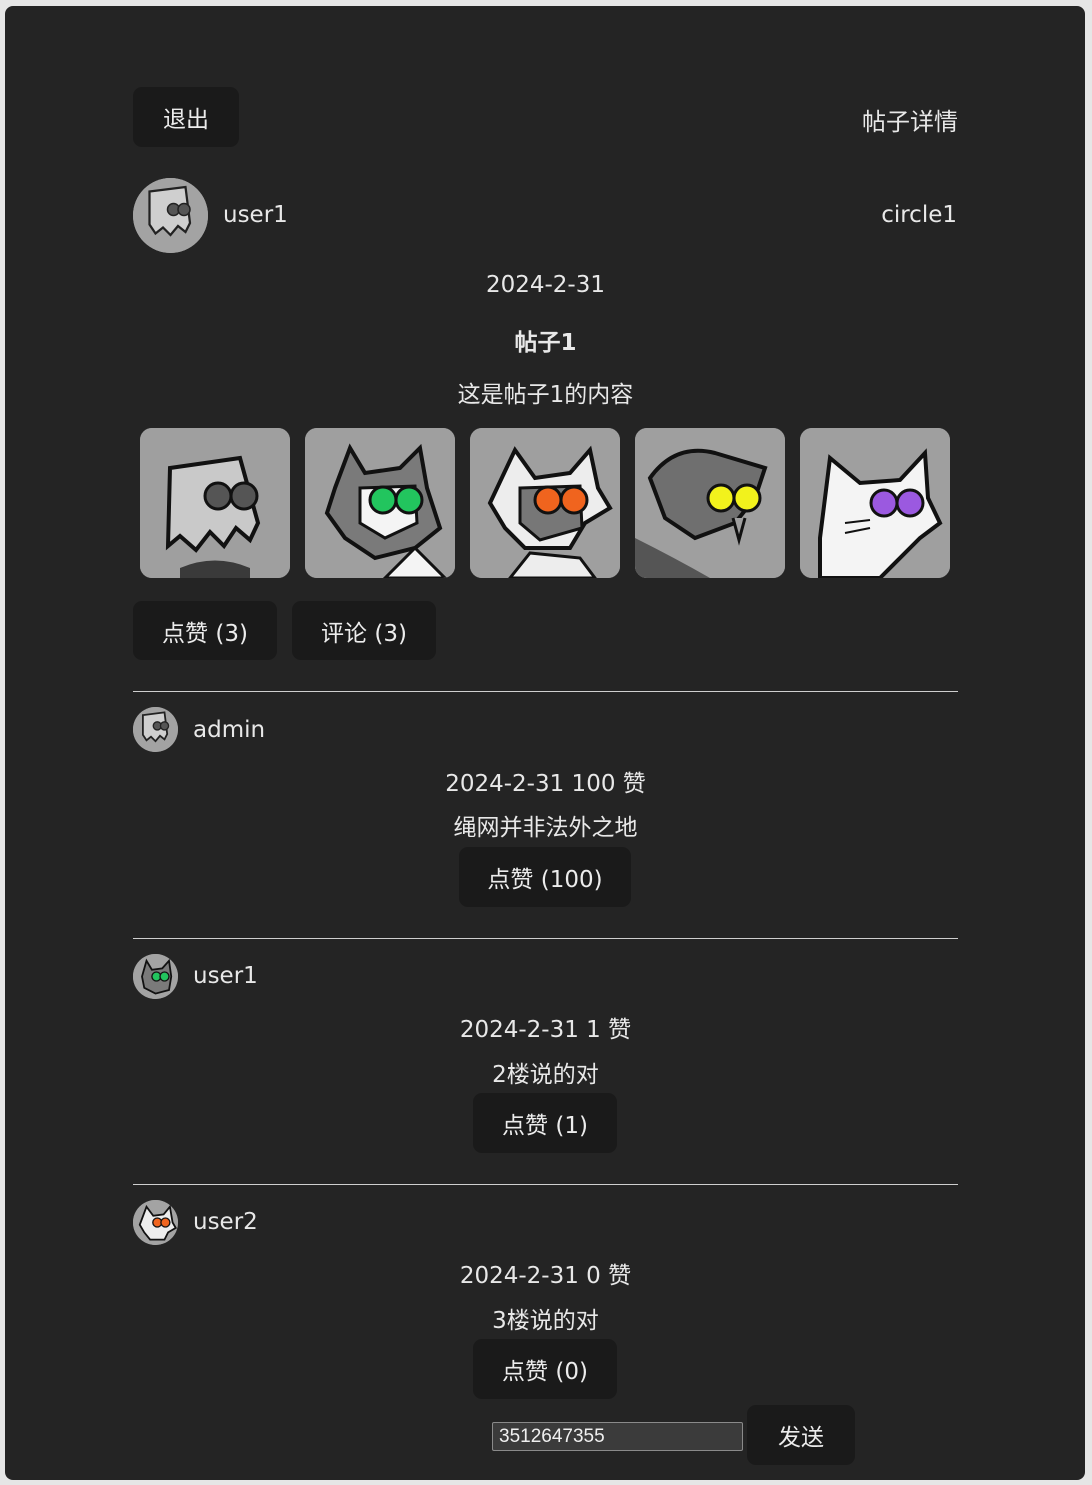 The image size is (1092, 1485). What do you see at coordinates (545, 880) in the screenshot?
I see `comment-like-label: 点赞 (100)` at bounding box center [545, 880].